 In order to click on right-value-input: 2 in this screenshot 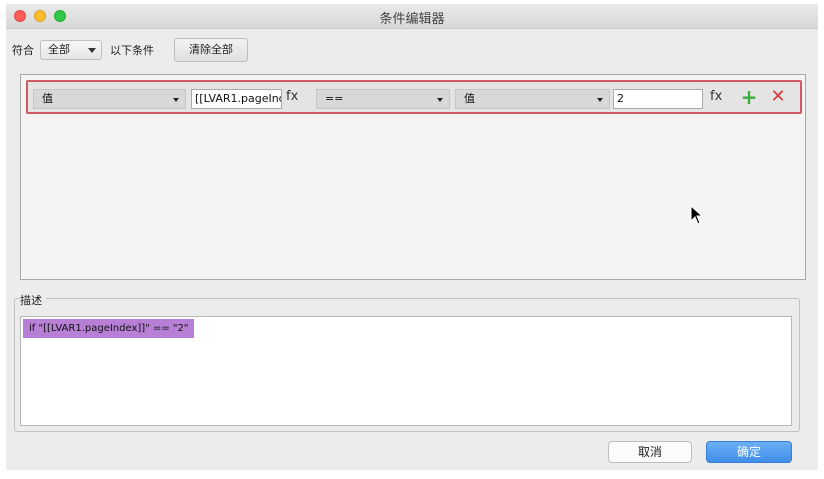, I will do `click(658, 99)`.